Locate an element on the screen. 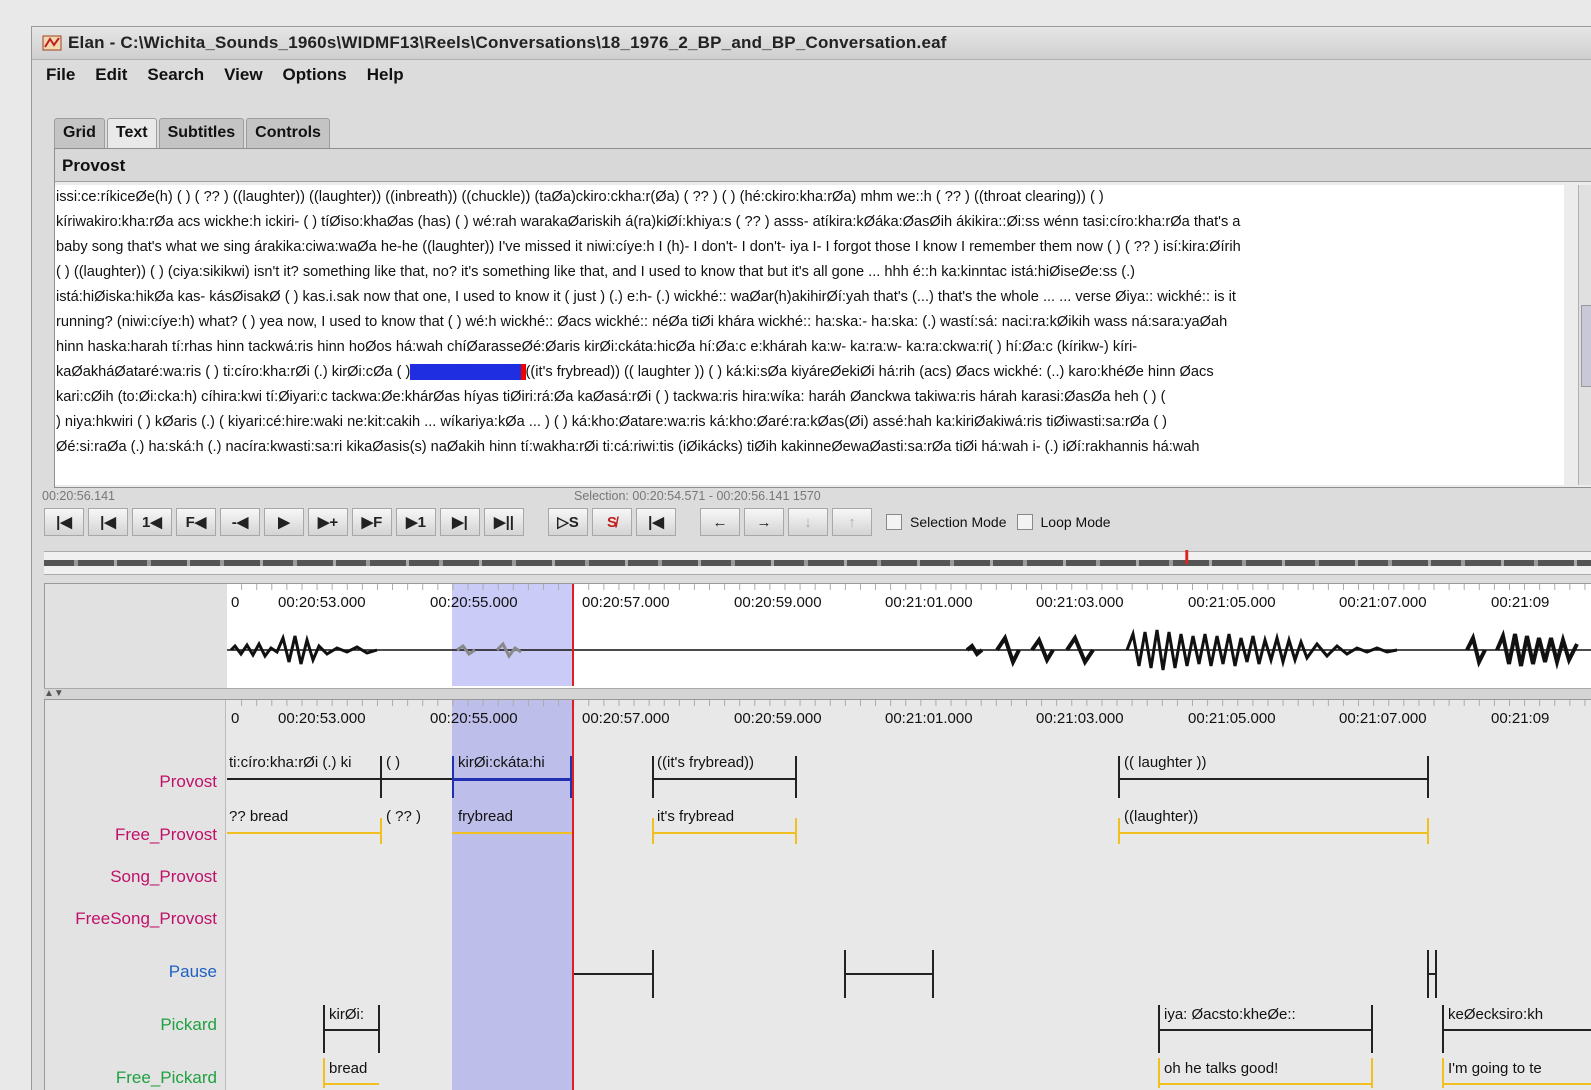 The image size is (1591, 1090). selected-annotation-highlight: kirØi:ckáta:hicØa is located at coordinates (466, 372).